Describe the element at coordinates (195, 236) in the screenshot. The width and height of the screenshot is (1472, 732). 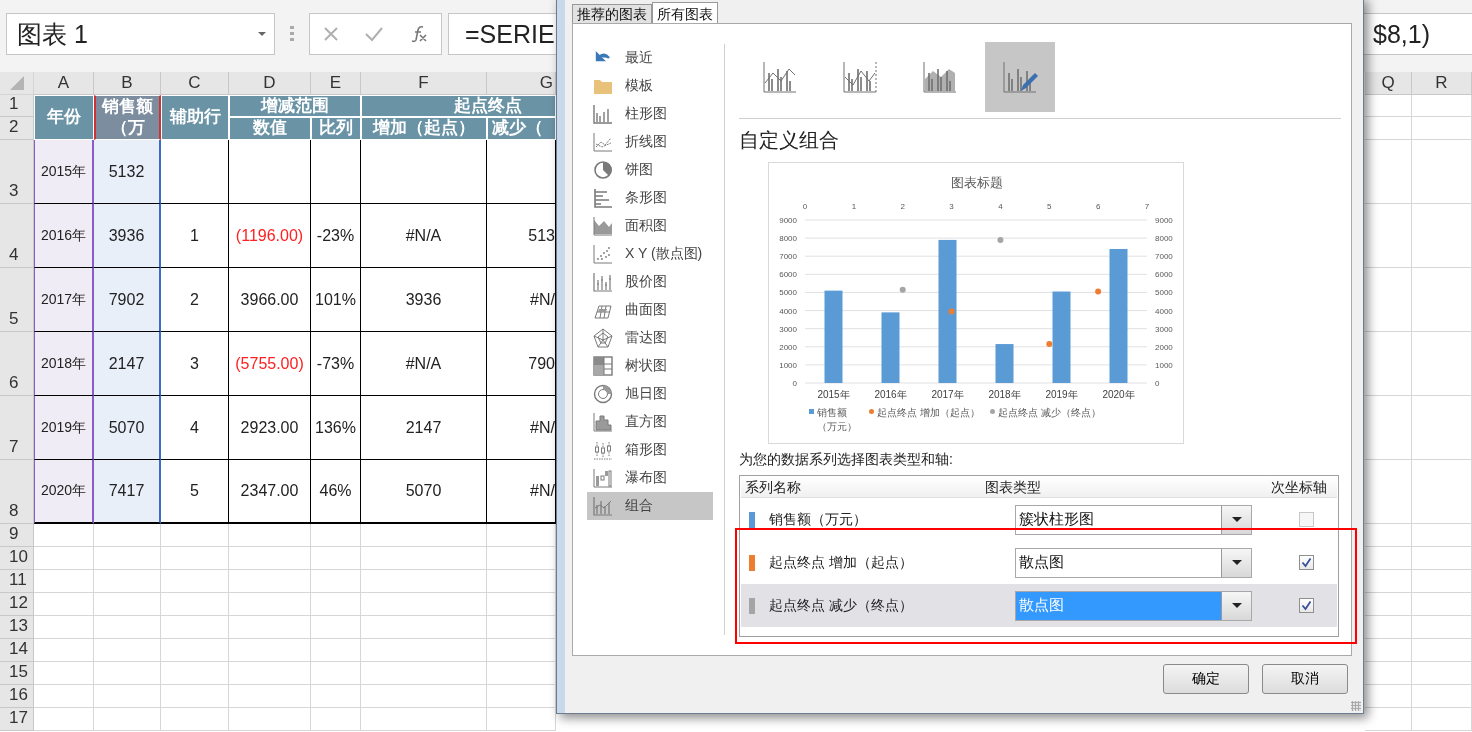
I see `table-cell: 1` at that location.